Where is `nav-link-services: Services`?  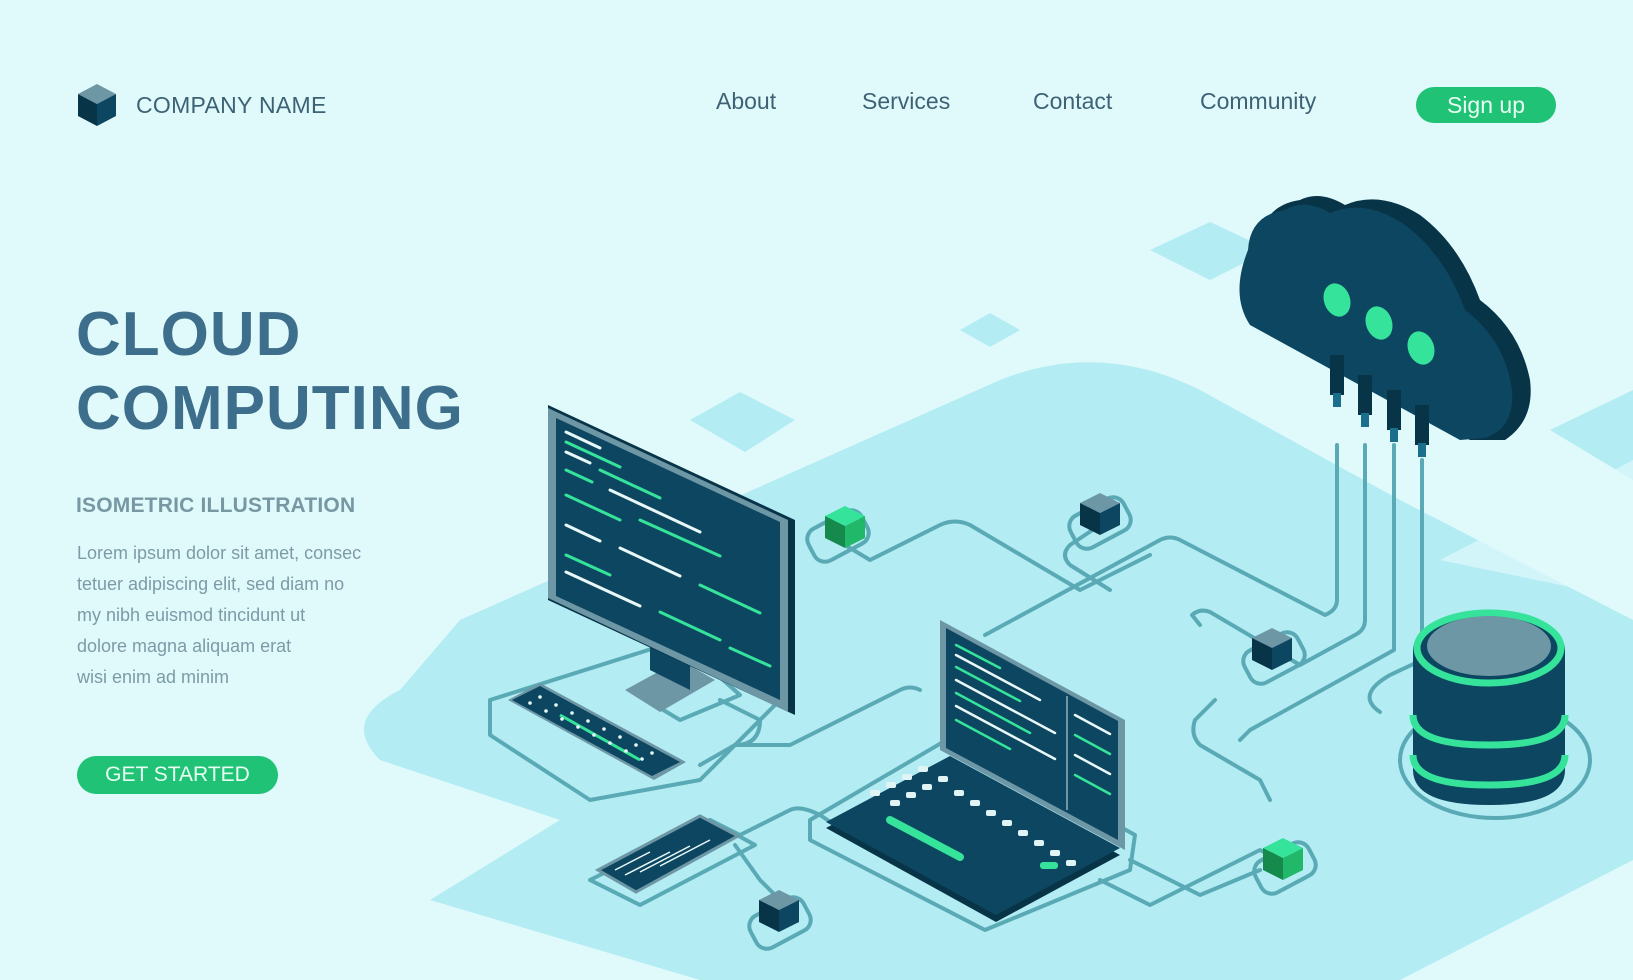 nav-link-services: Services is located at coordinates (906, 101).